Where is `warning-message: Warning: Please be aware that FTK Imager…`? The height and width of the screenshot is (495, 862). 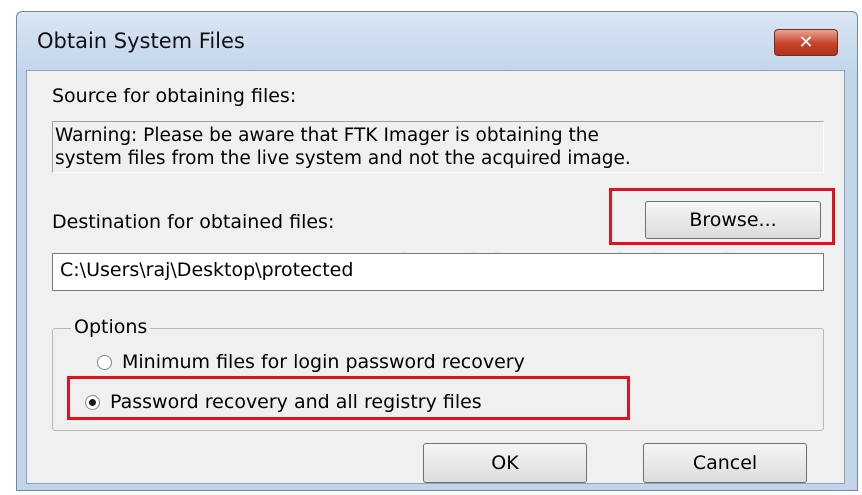 warning-message: Warning: Please be aware that FTK Imager… is located at coordinates (438, 147).